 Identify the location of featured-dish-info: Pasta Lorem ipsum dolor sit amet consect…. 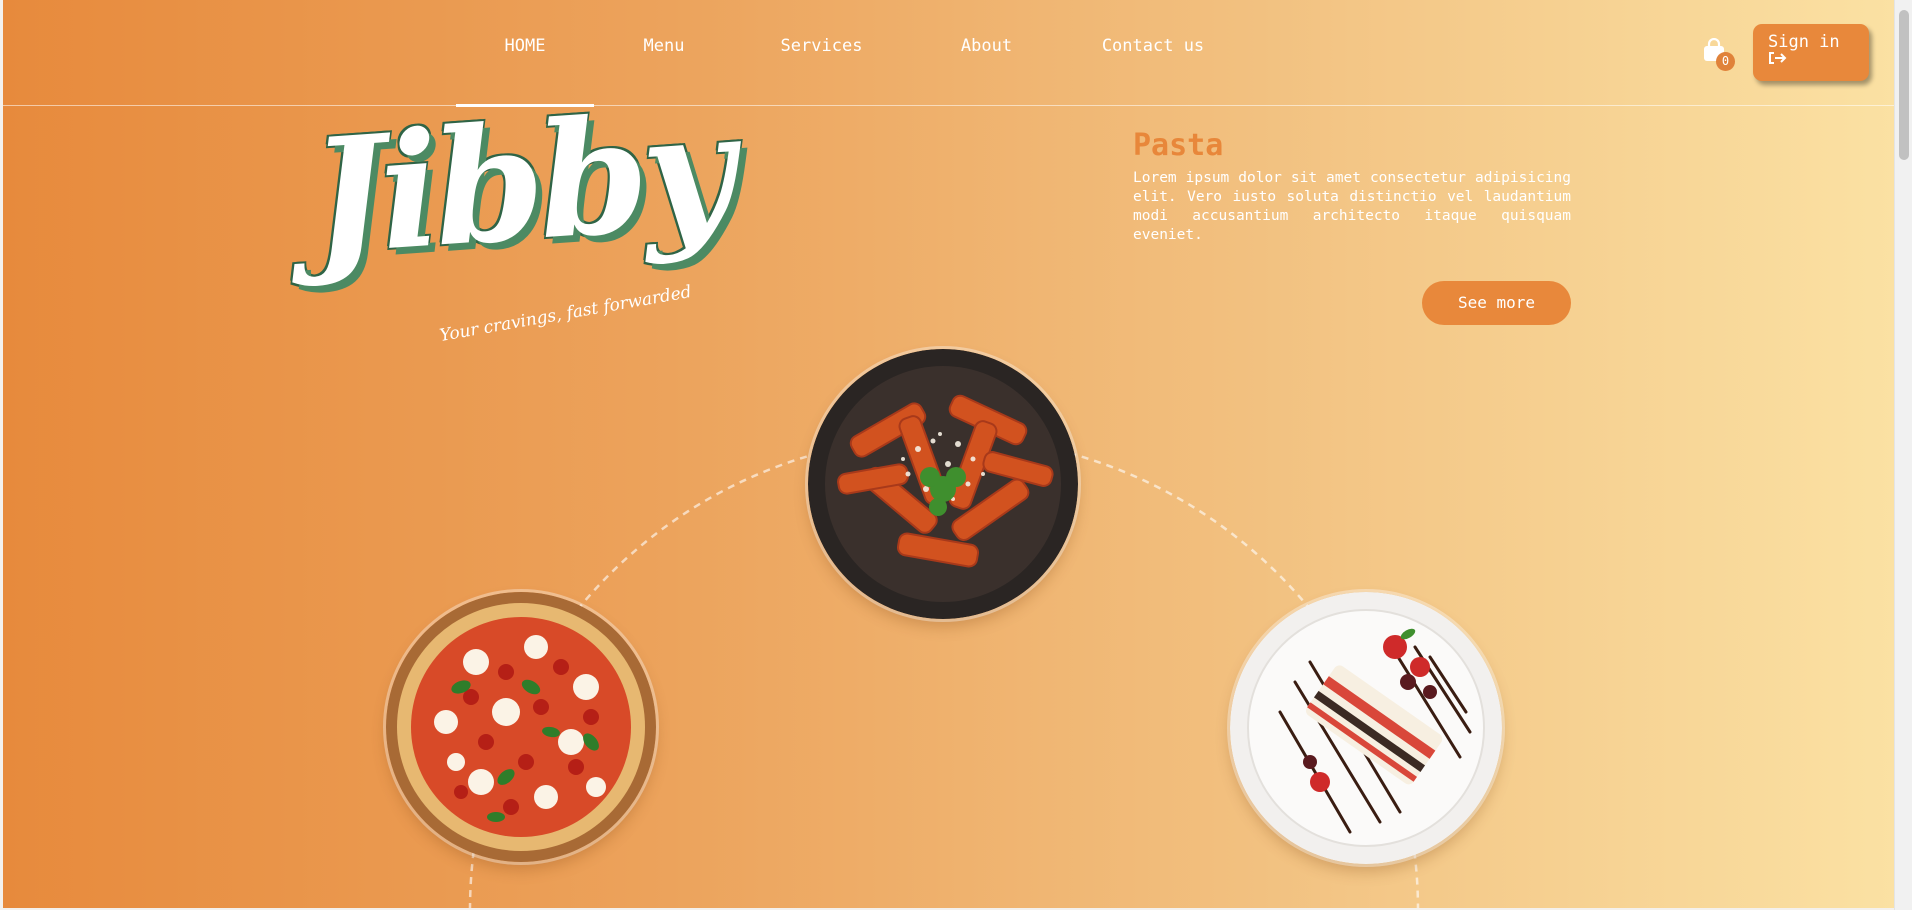
(1352, 186).